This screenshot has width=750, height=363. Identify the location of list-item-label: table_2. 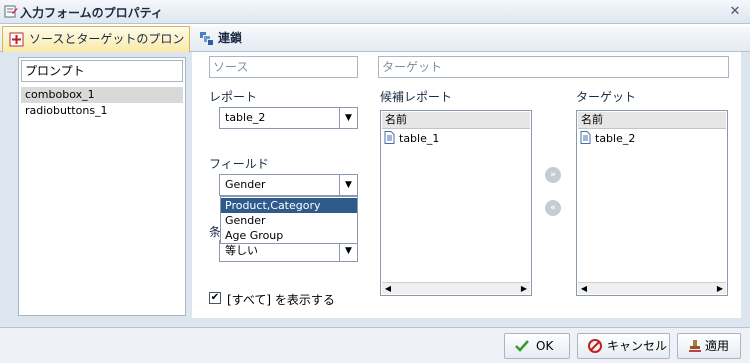
(615, 138).